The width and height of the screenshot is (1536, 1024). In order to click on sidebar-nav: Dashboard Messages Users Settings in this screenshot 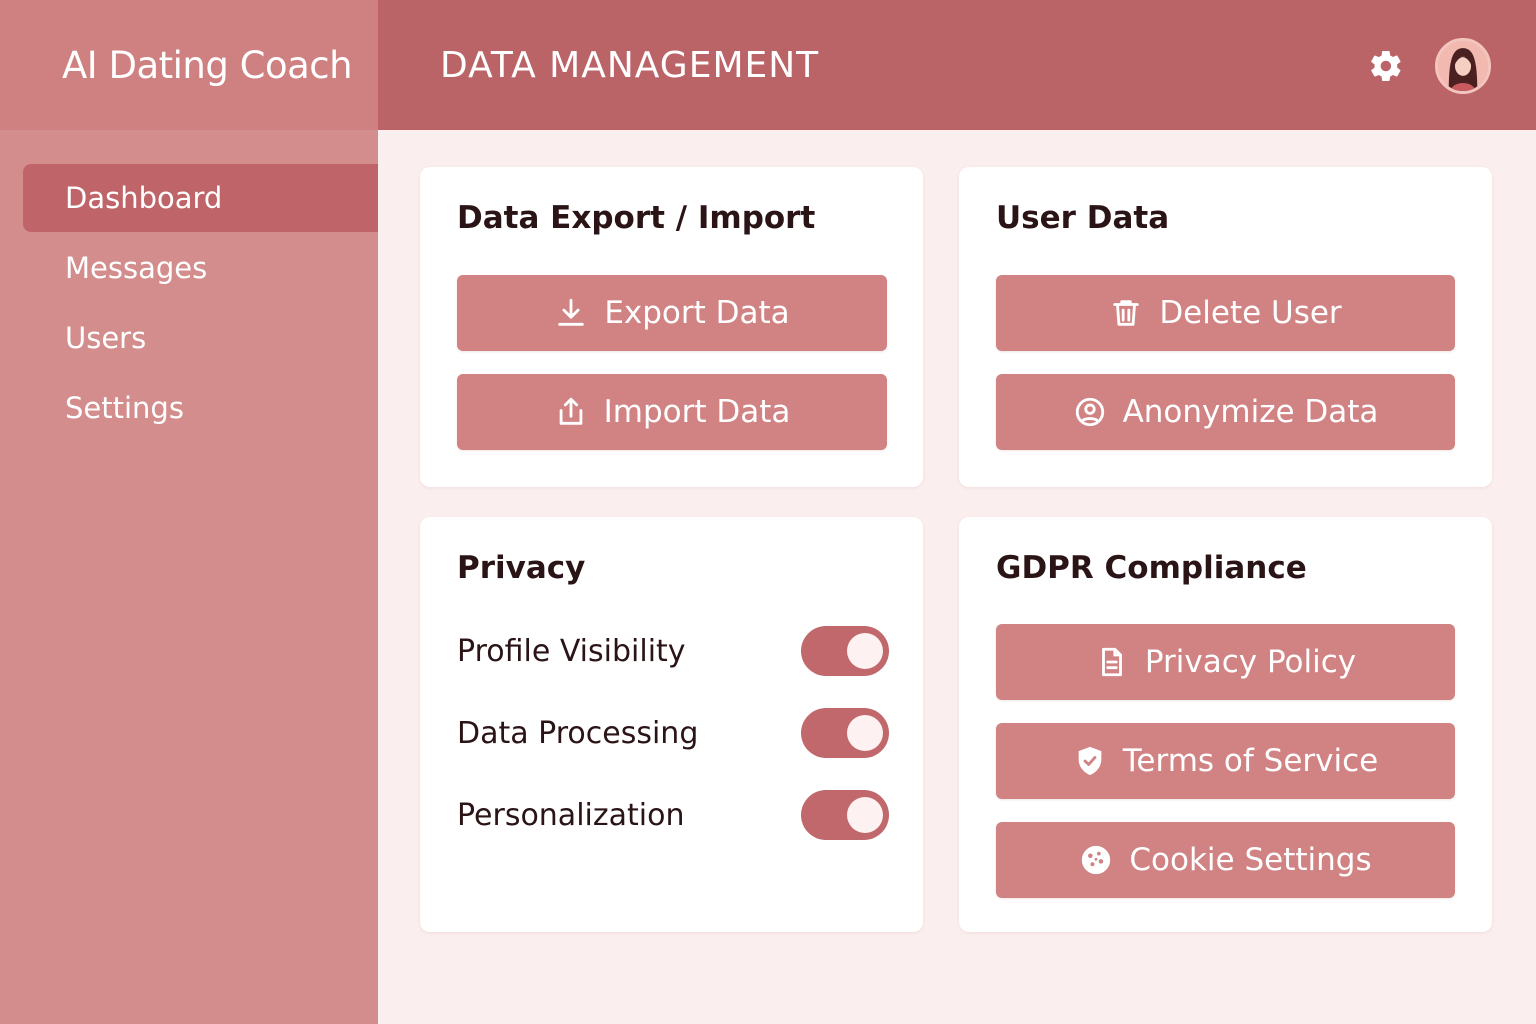, I will do `click(189, 286)`.